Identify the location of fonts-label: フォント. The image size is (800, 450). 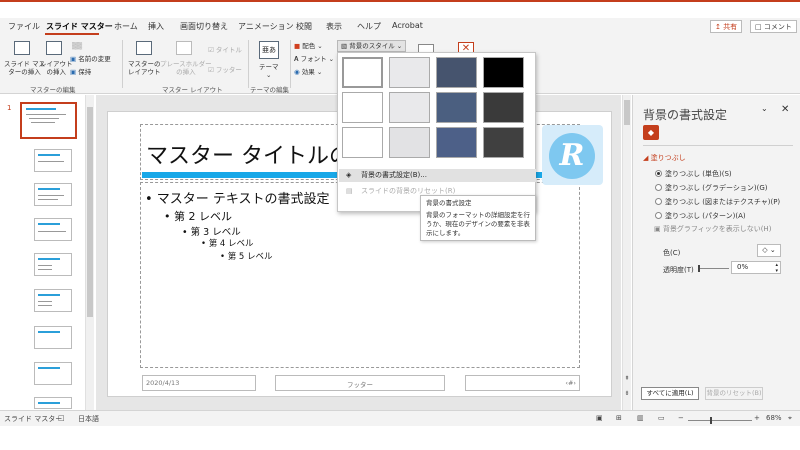
(313, 59).